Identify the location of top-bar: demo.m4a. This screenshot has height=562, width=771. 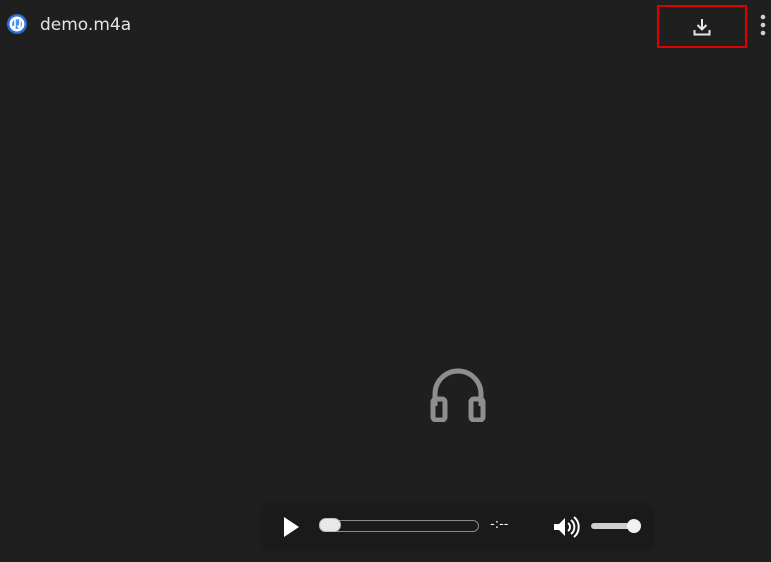
(385, 25).